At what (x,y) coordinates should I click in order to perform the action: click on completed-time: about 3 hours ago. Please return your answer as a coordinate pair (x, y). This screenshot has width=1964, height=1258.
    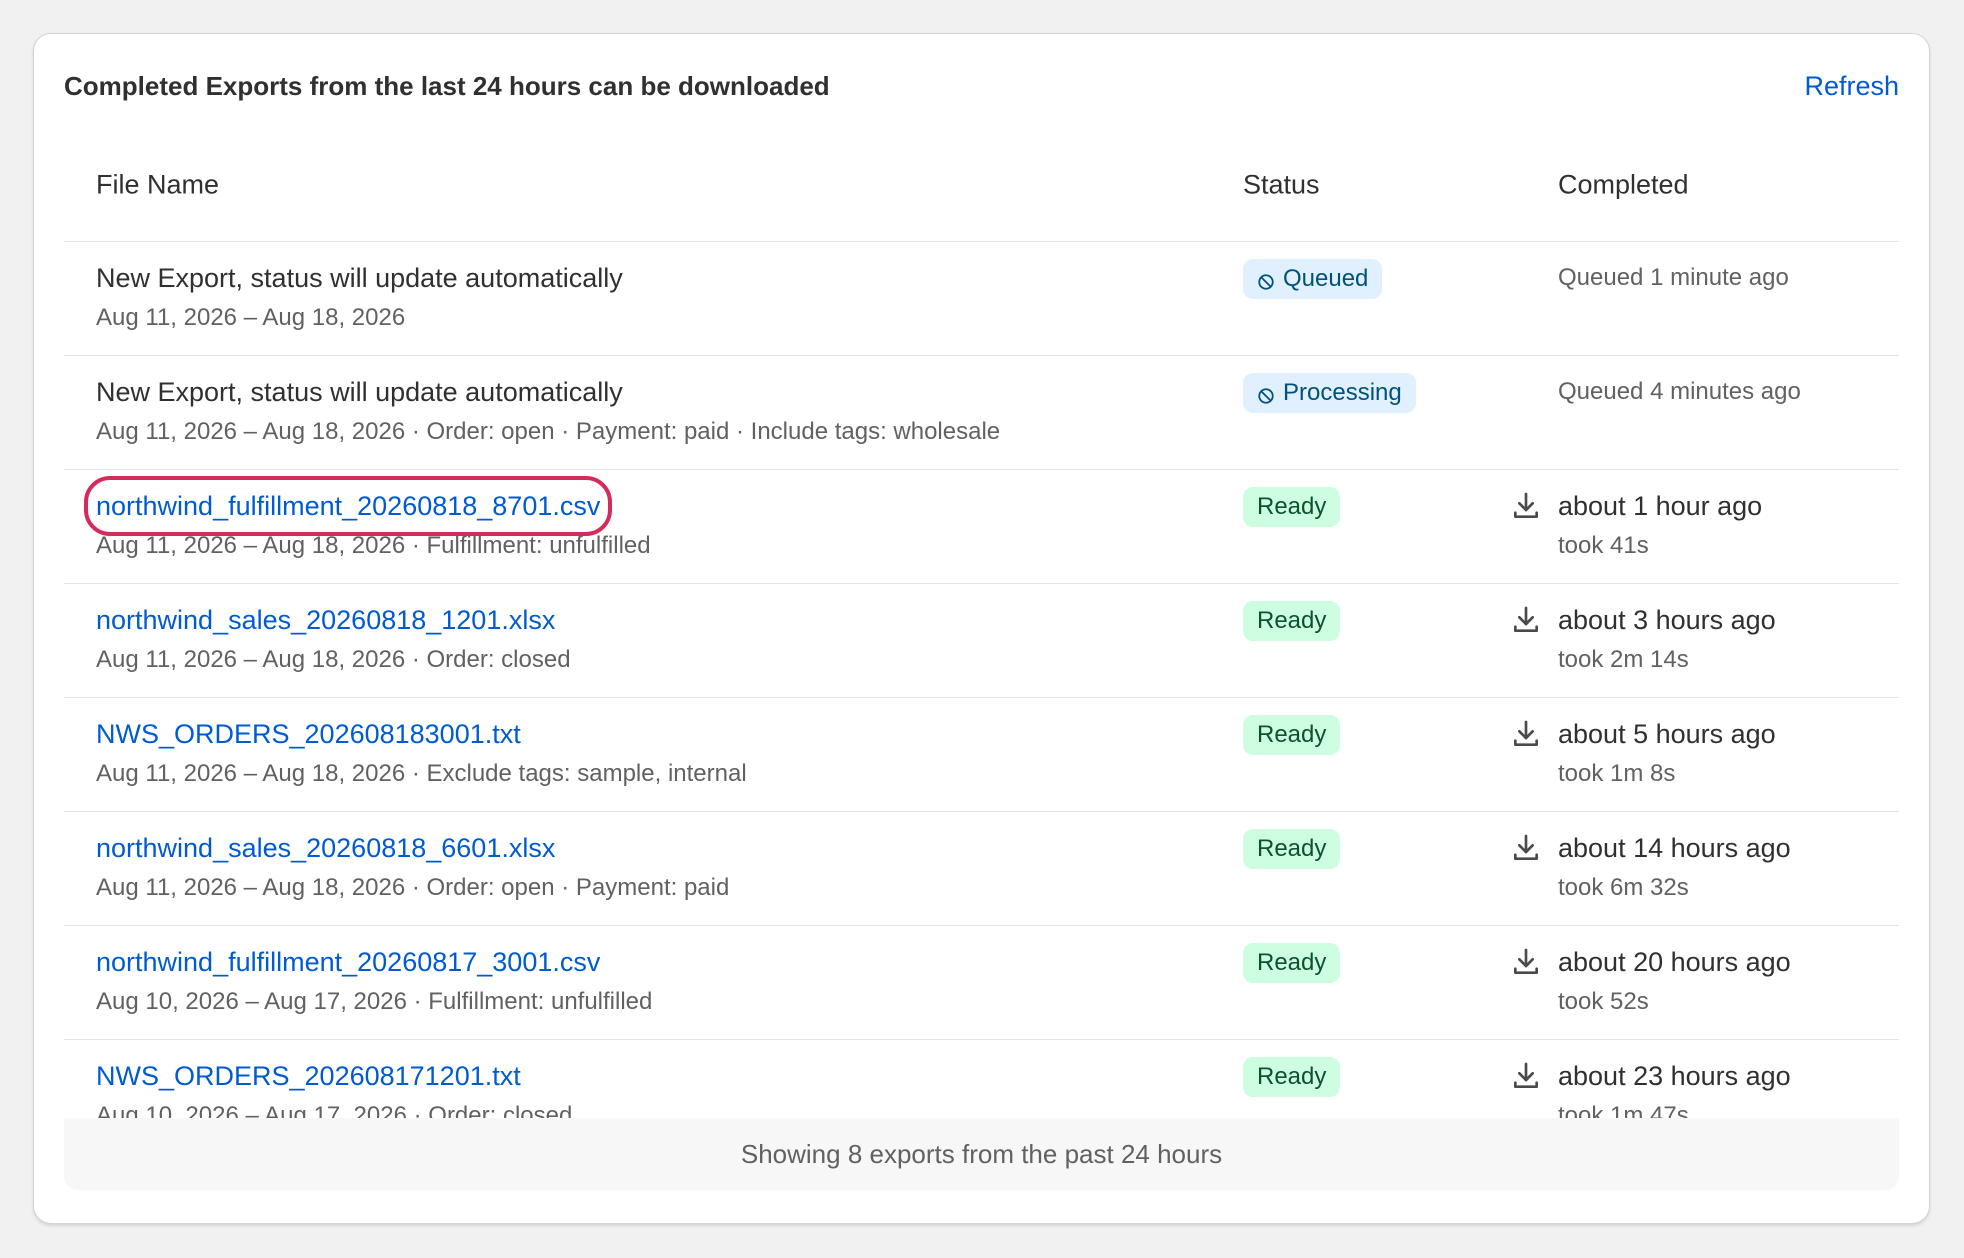
    Looking at the image, I should click on (1667, 620).